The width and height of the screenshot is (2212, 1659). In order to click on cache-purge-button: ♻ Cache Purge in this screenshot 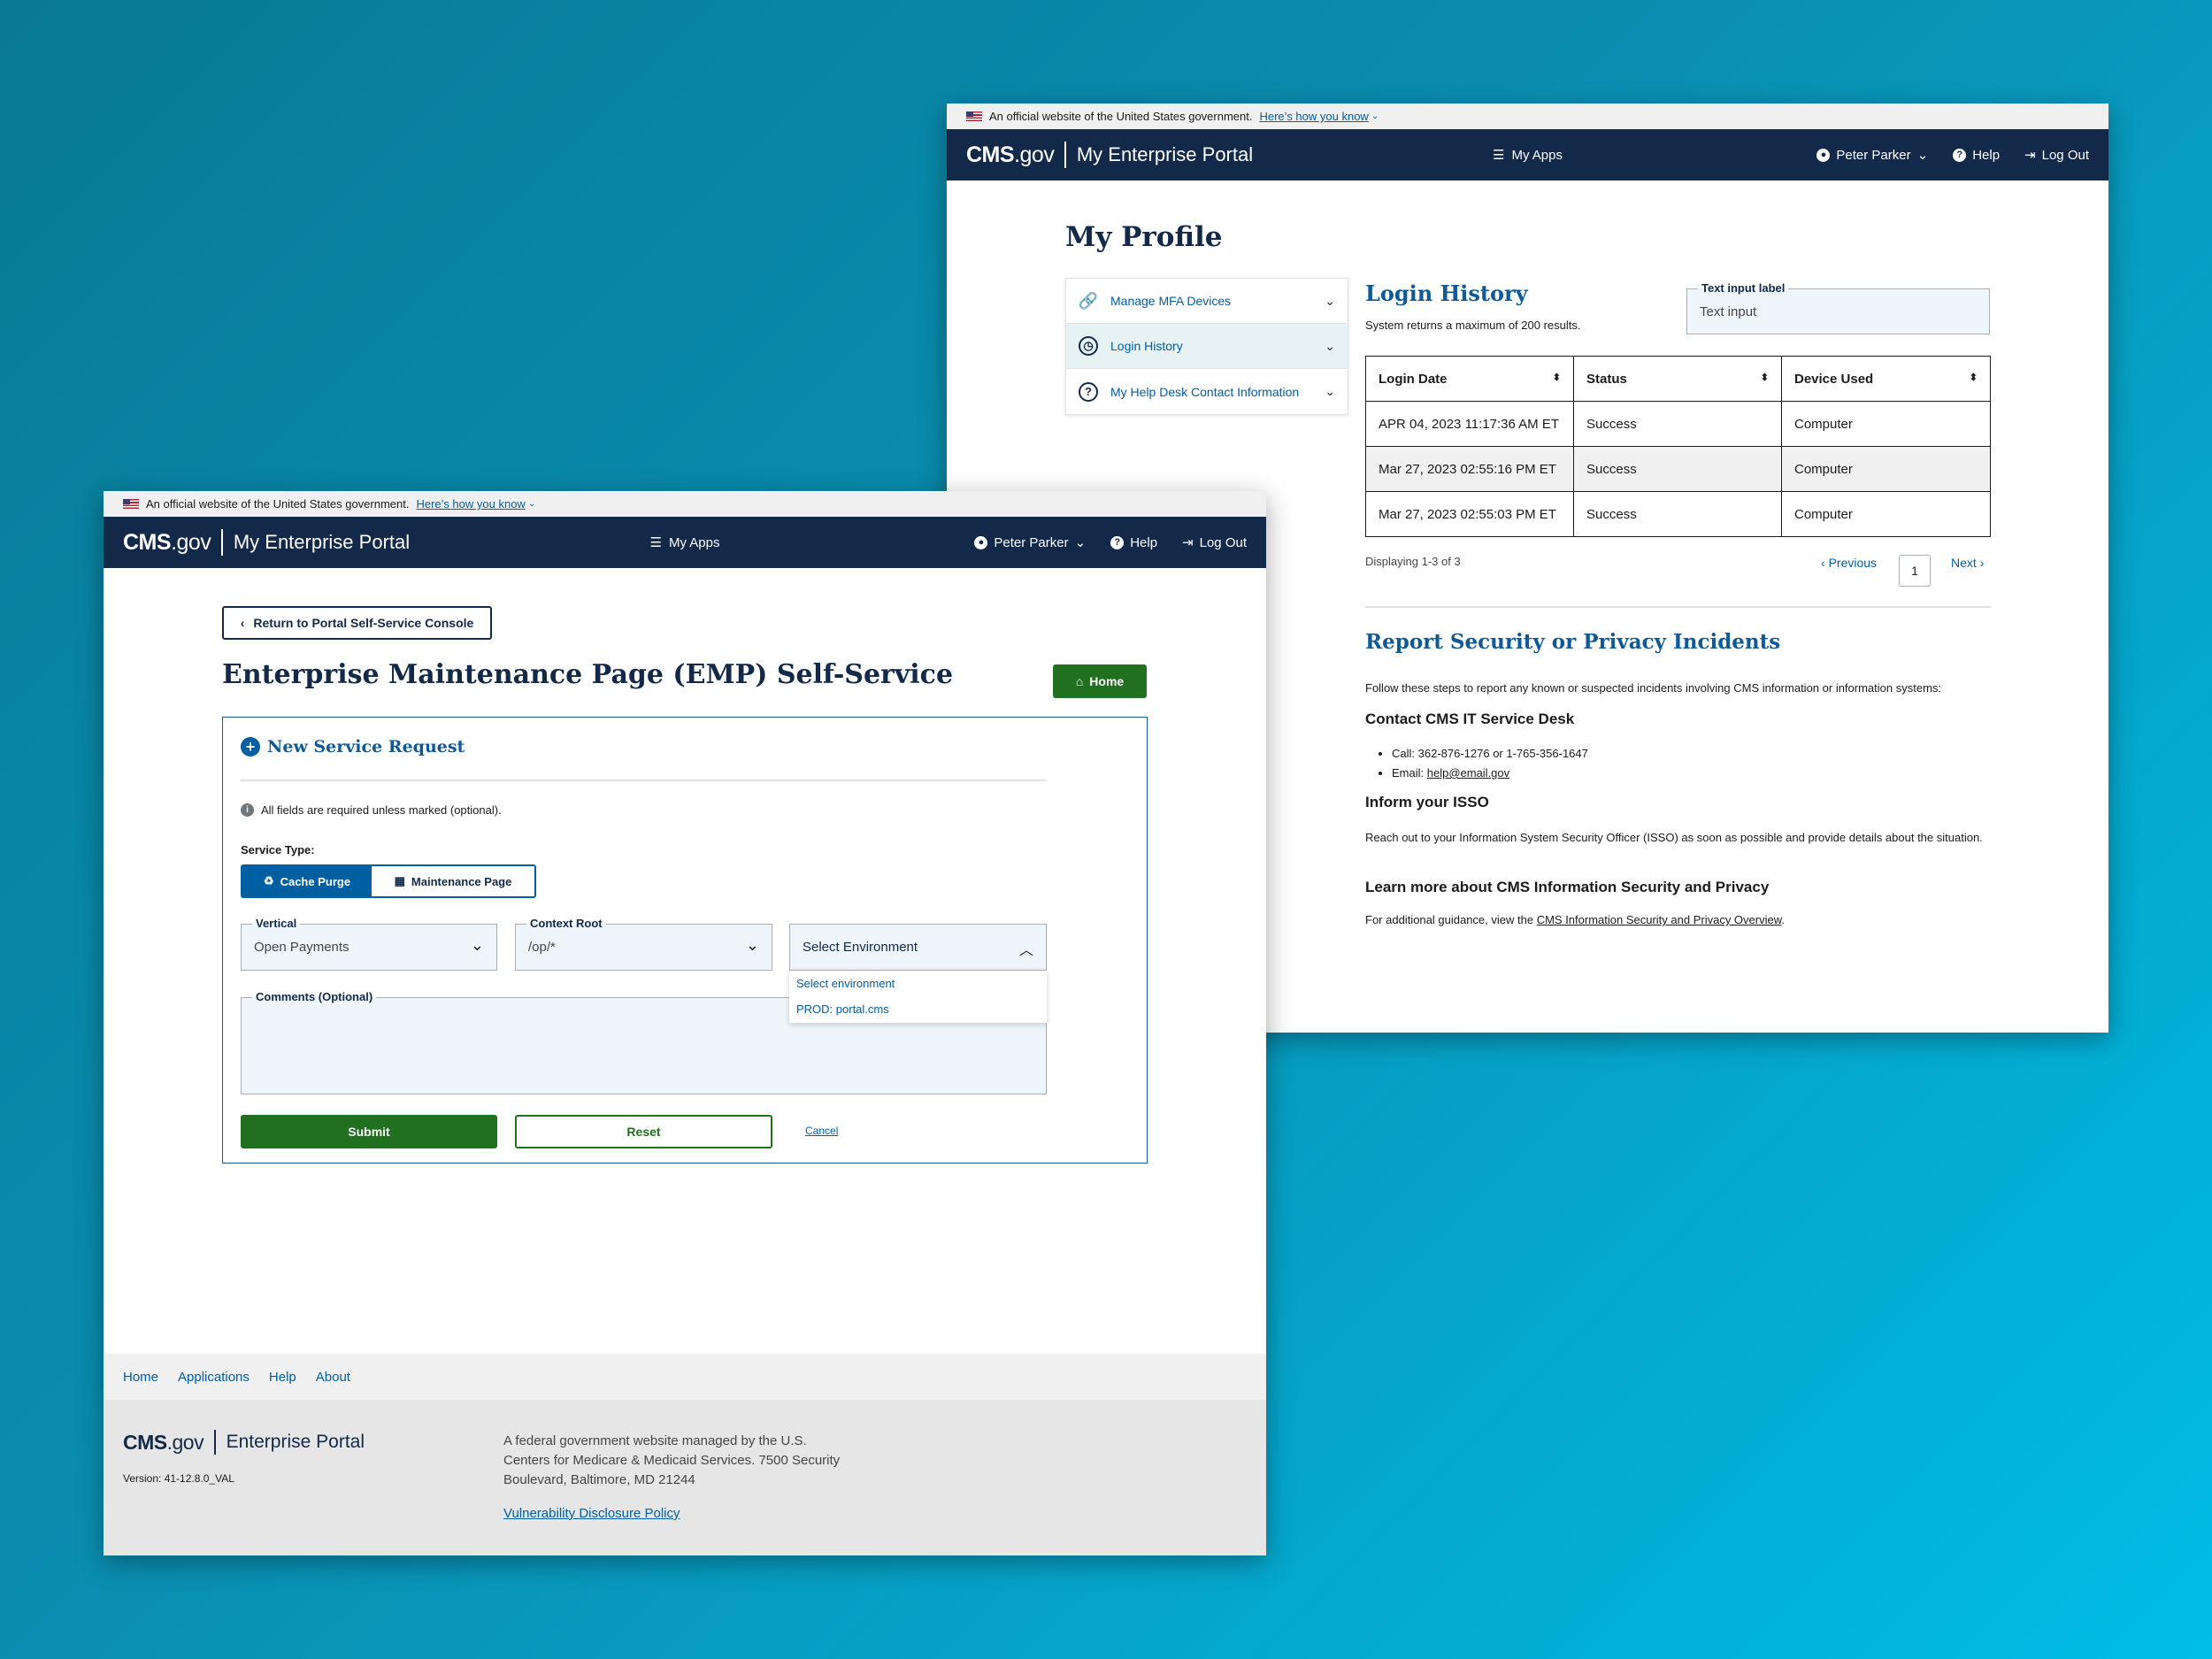, I will do `click(307, 881)`.